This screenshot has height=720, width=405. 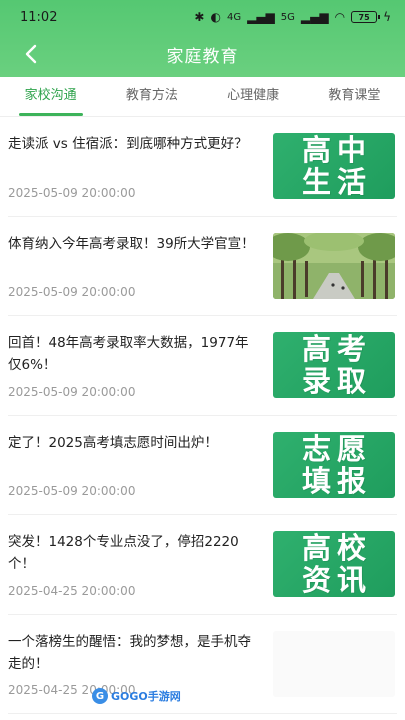 I want to click on article-thumbnail: 高中 生活, so click(x=334, y=166).